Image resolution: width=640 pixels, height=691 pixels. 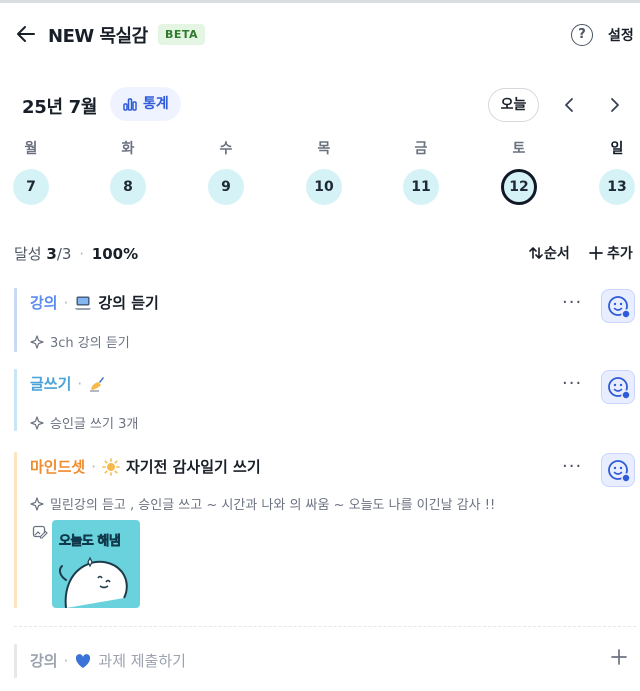 I want to click on order-button: 순서, so click(x=549, y=253).